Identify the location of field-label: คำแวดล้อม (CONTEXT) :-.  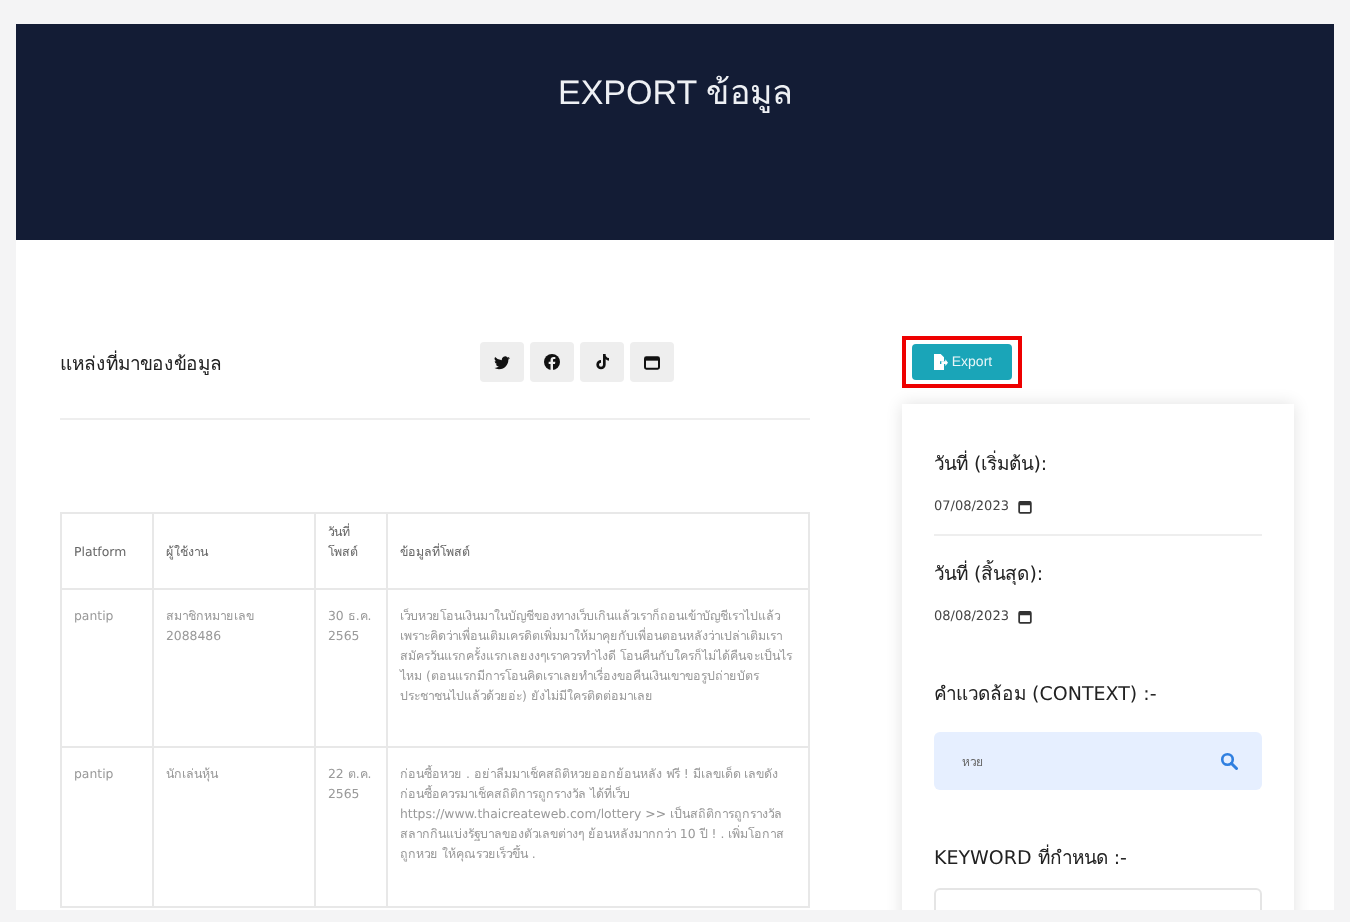
(1046, 695).